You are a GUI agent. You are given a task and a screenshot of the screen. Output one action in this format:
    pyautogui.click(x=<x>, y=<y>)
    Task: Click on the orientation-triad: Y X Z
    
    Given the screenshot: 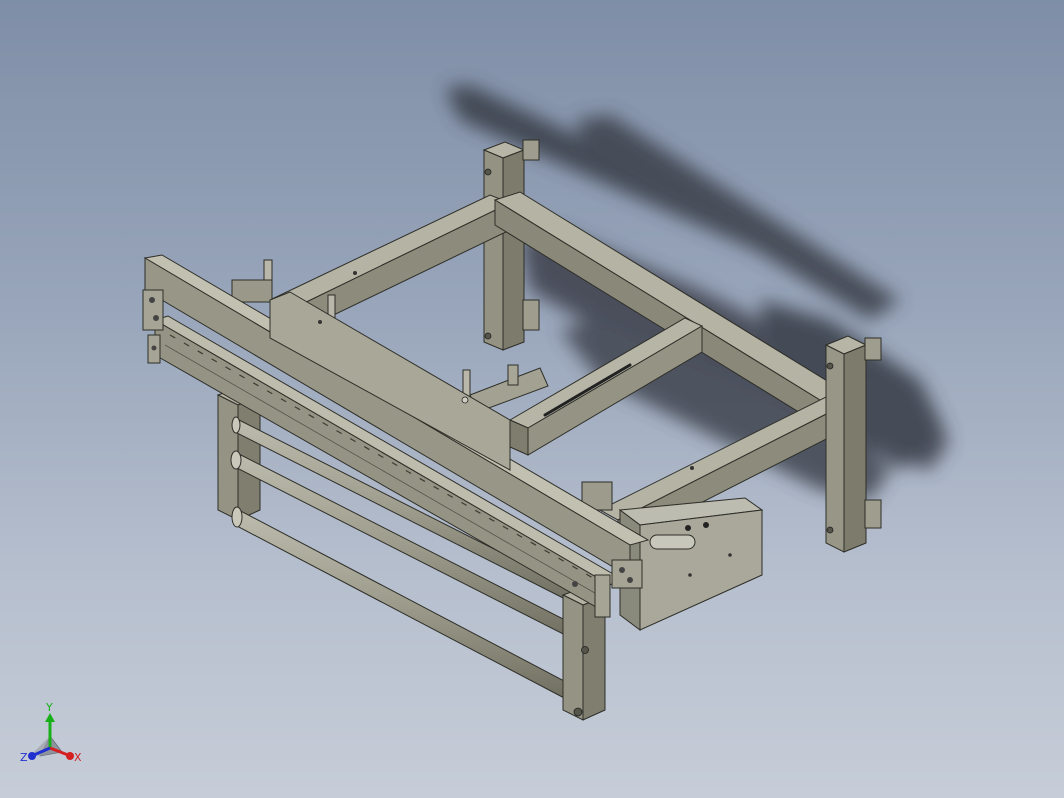 What is the action you would take?
    pyautogui.click(x=53, y=736)
    